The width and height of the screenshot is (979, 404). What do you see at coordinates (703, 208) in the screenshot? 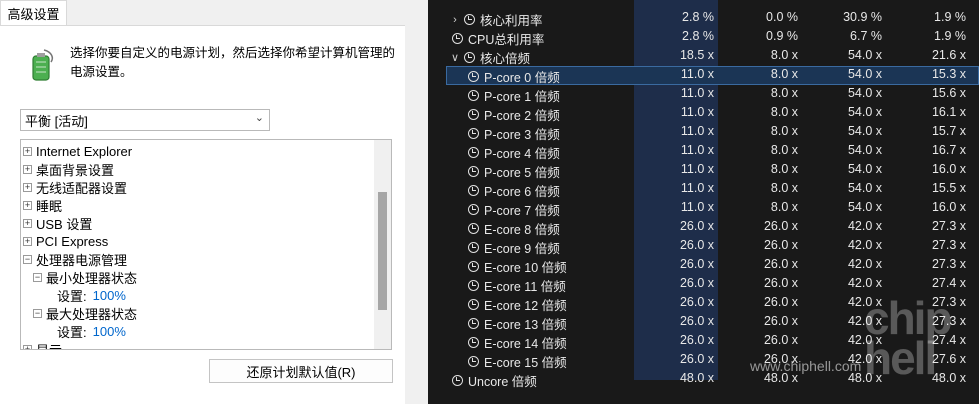
I see `sensor-row: P-core 7 倍频 11.0 x 8.0 x 54.0 x 16.0 x` at bounding box center [703, 208].